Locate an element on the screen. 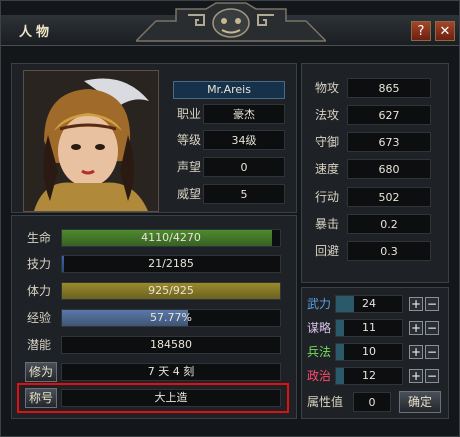 The image size is (460, 437). speed-label: 速度 is located at coordinates (327, 169).